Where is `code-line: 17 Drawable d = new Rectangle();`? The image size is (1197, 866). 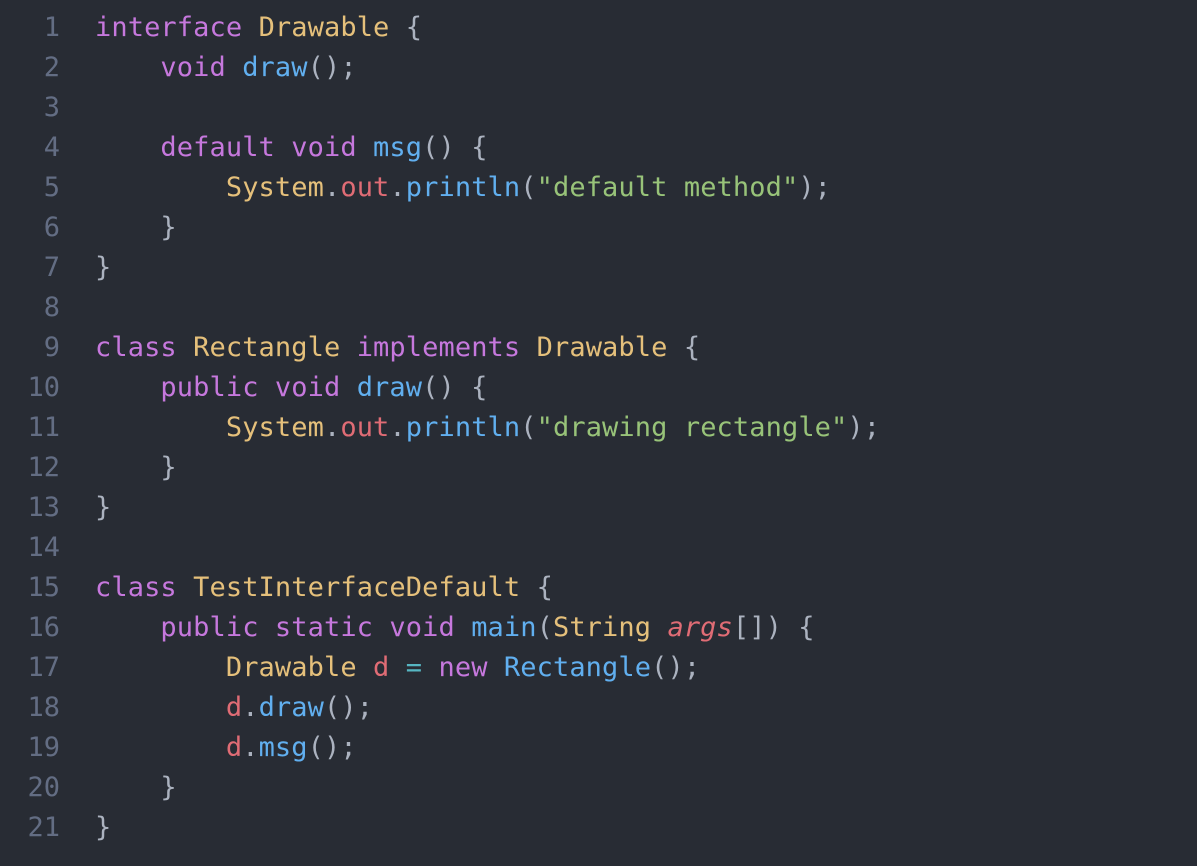
code-line: 17 Drawable d = new Rectangle(); is located at coordinates (598, 668).